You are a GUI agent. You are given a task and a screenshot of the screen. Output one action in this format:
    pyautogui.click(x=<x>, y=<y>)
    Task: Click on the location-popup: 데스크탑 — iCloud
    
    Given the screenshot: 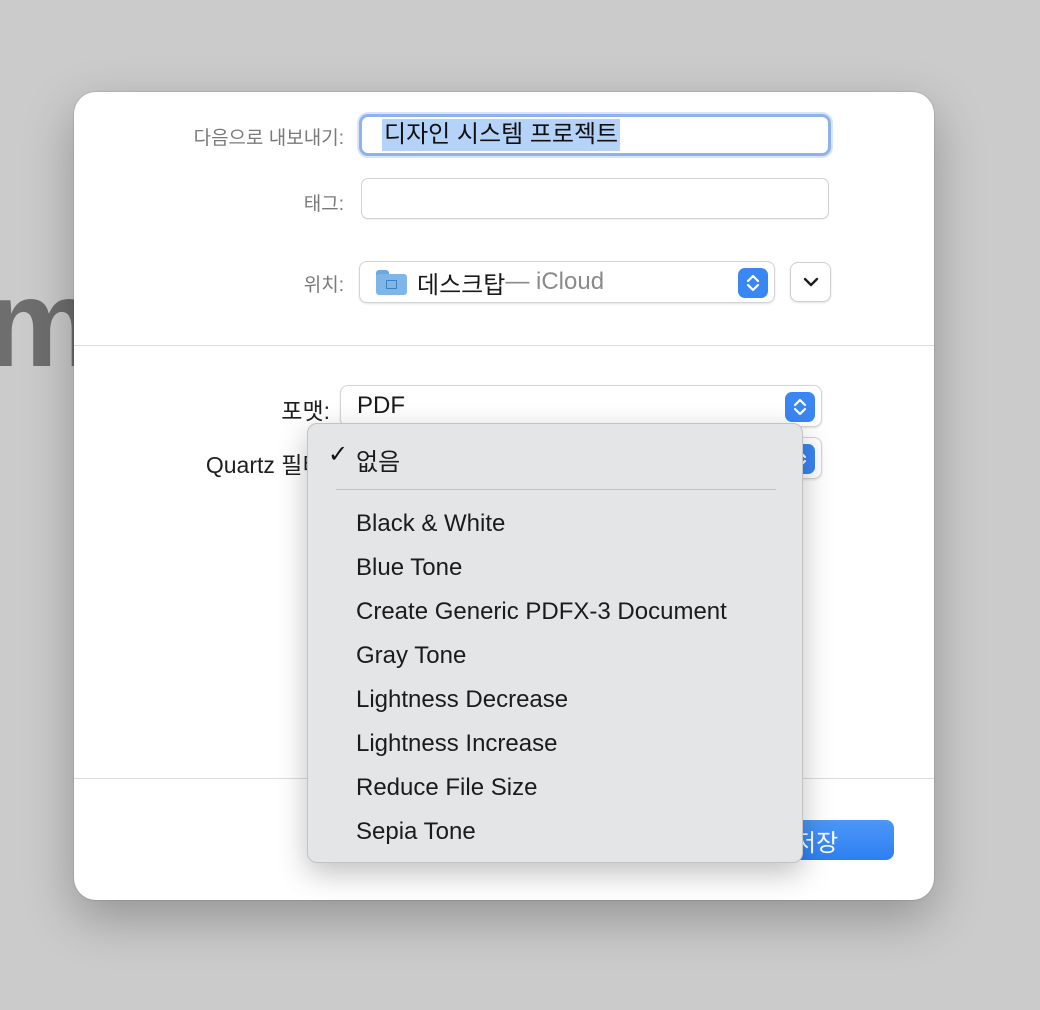 What is the action you would take?
    pyautogui.click(x=567, y=282)
    